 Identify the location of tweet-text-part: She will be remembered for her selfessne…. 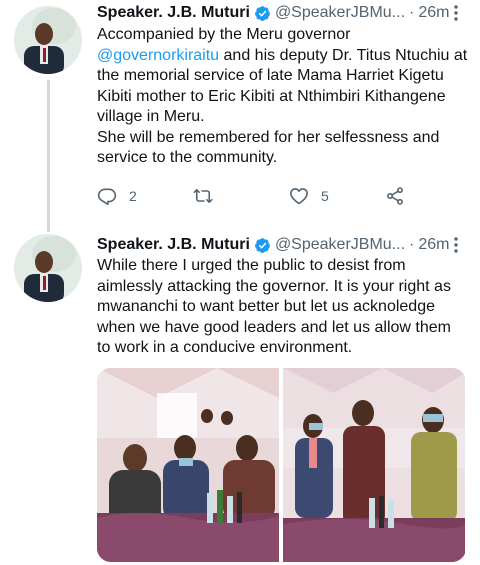
(268, 147).